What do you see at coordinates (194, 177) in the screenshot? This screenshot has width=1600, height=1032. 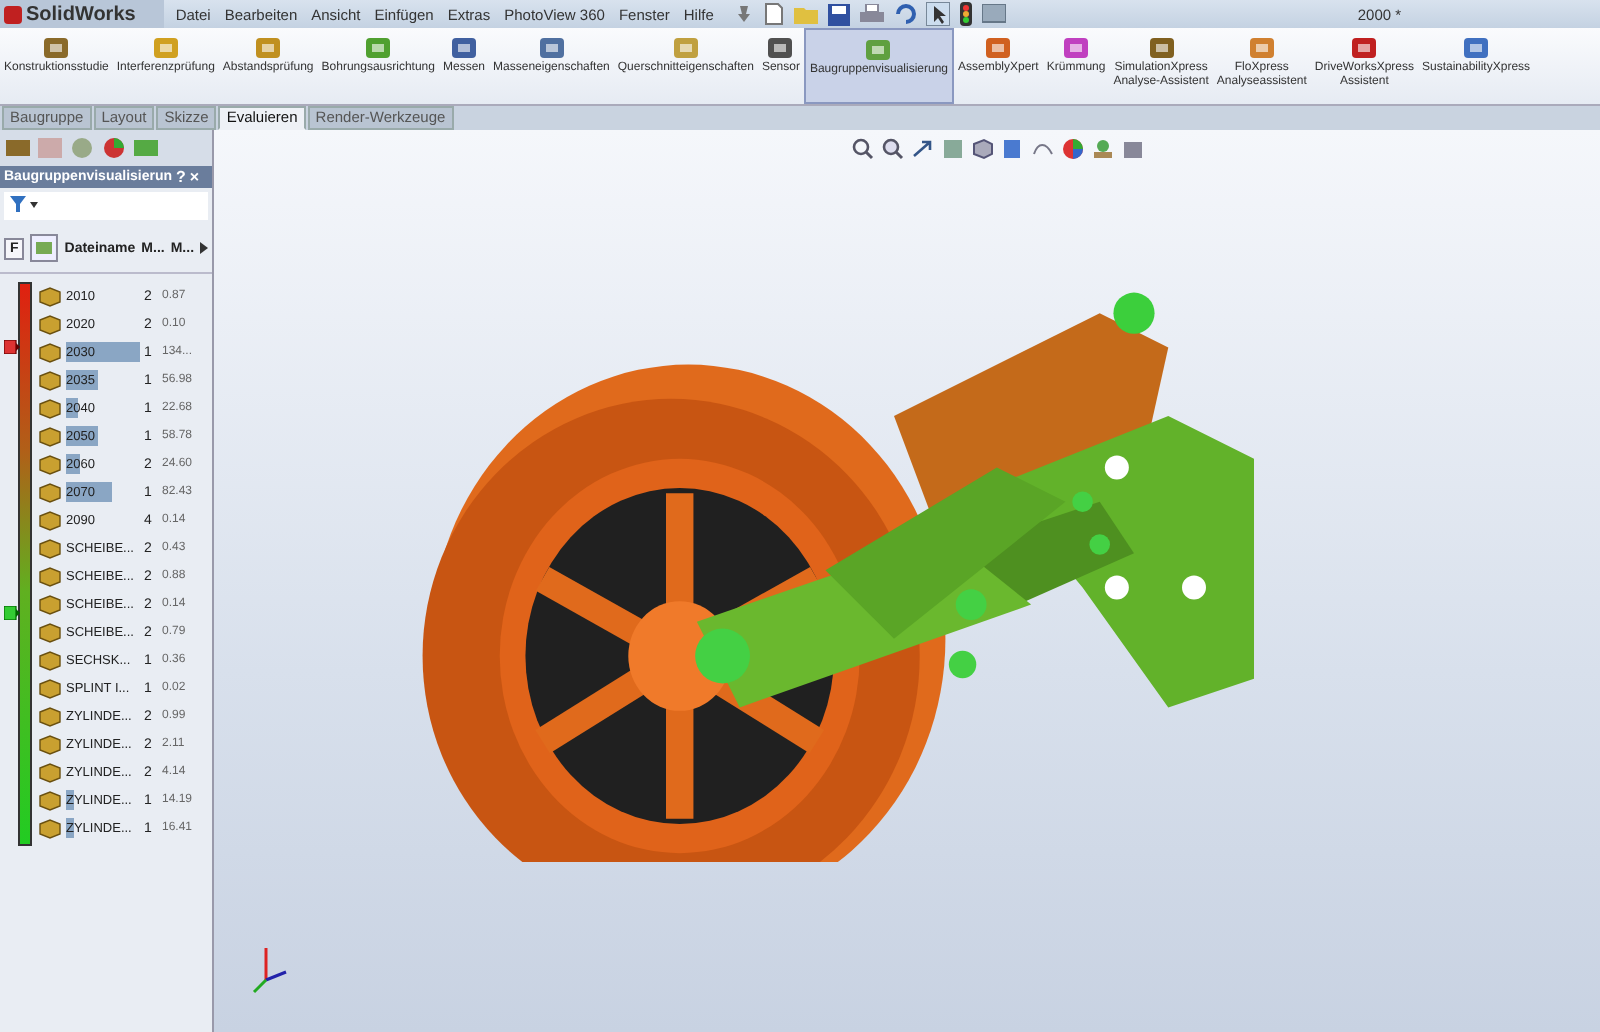 I see `close-button: ×` at bounding box center [194, 177].